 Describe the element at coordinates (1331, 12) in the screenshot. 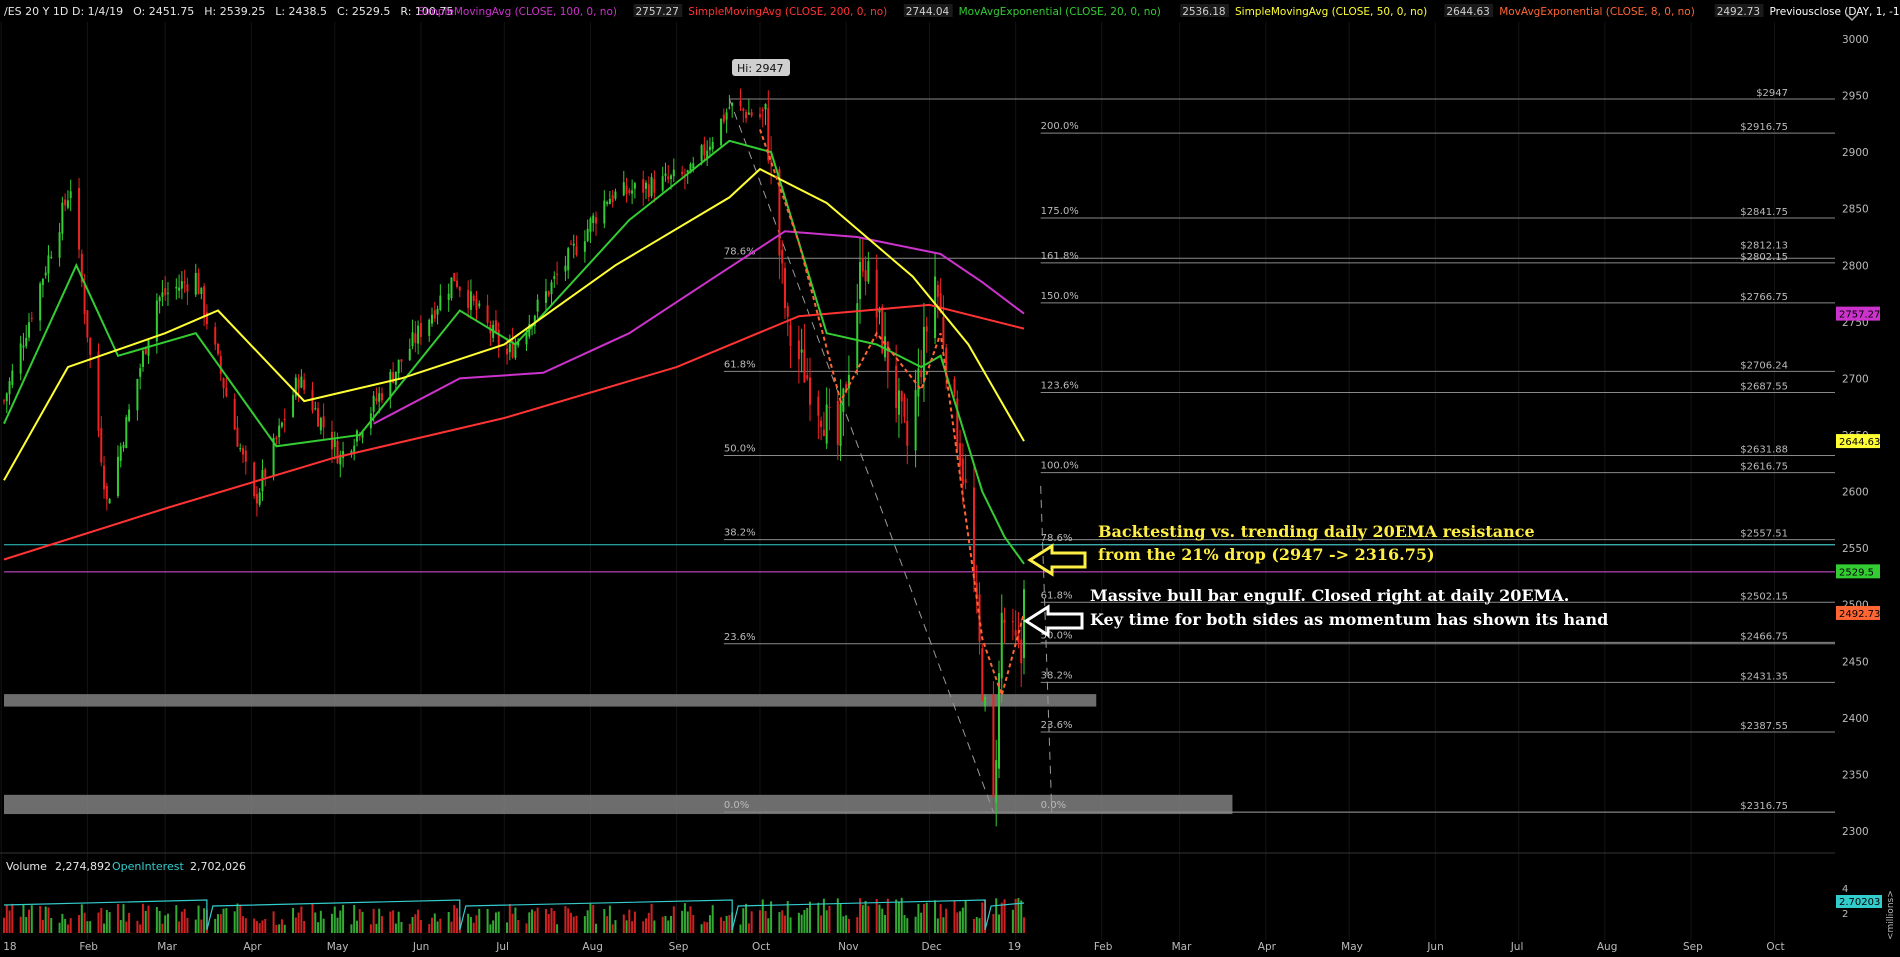

I see `study-label-3: SimpleMovingAvg (CLOSE, 50, 0, no)` at that location.